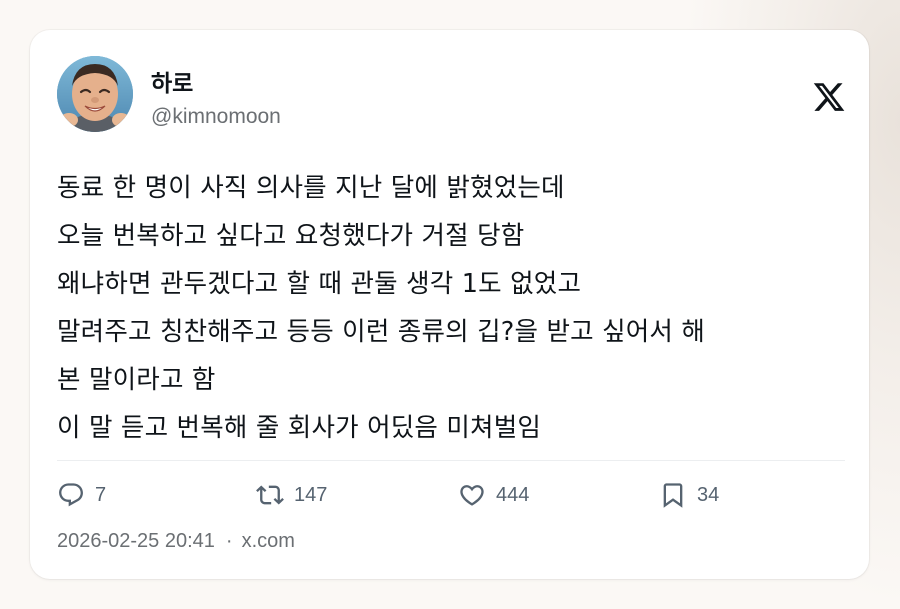  Describe the element at coordinates (268, 541) in the screenshot. I see `source-link: x.com` at that location.